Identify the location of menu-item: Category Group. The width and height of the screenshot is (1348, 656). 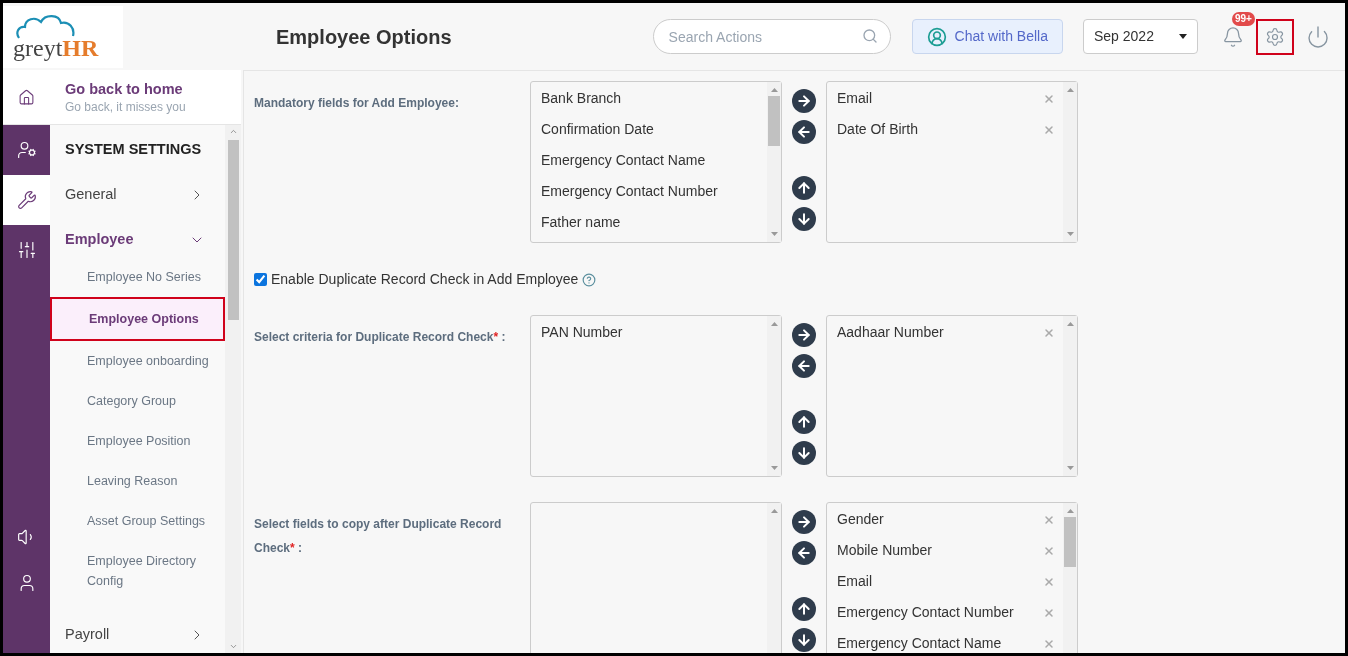
(137, 401).